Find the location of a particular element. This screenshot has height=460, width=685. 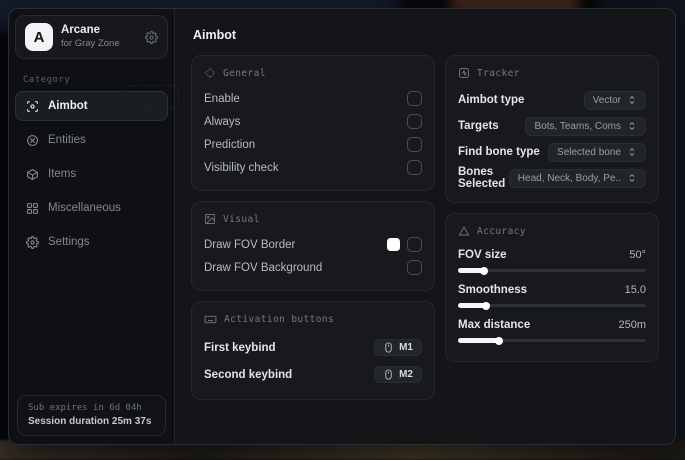

smoothness-slider is located at coordinates (552, 305).